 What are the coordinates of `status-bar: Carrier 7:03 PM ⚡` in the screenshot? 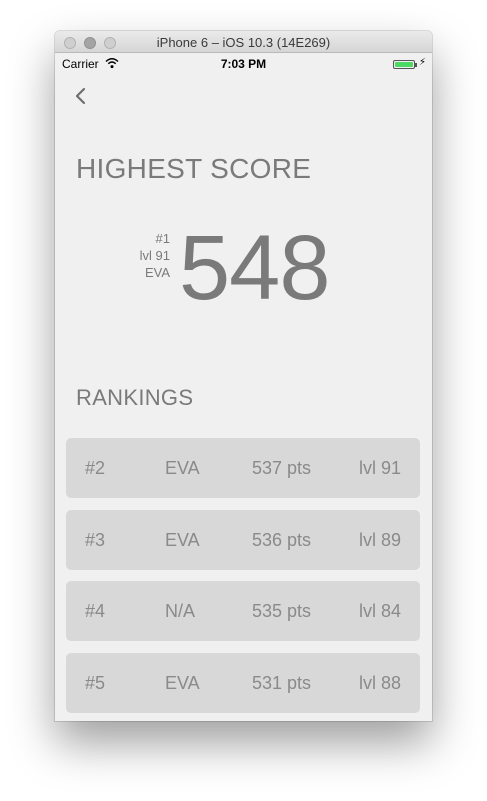 It's located at (243, 63).